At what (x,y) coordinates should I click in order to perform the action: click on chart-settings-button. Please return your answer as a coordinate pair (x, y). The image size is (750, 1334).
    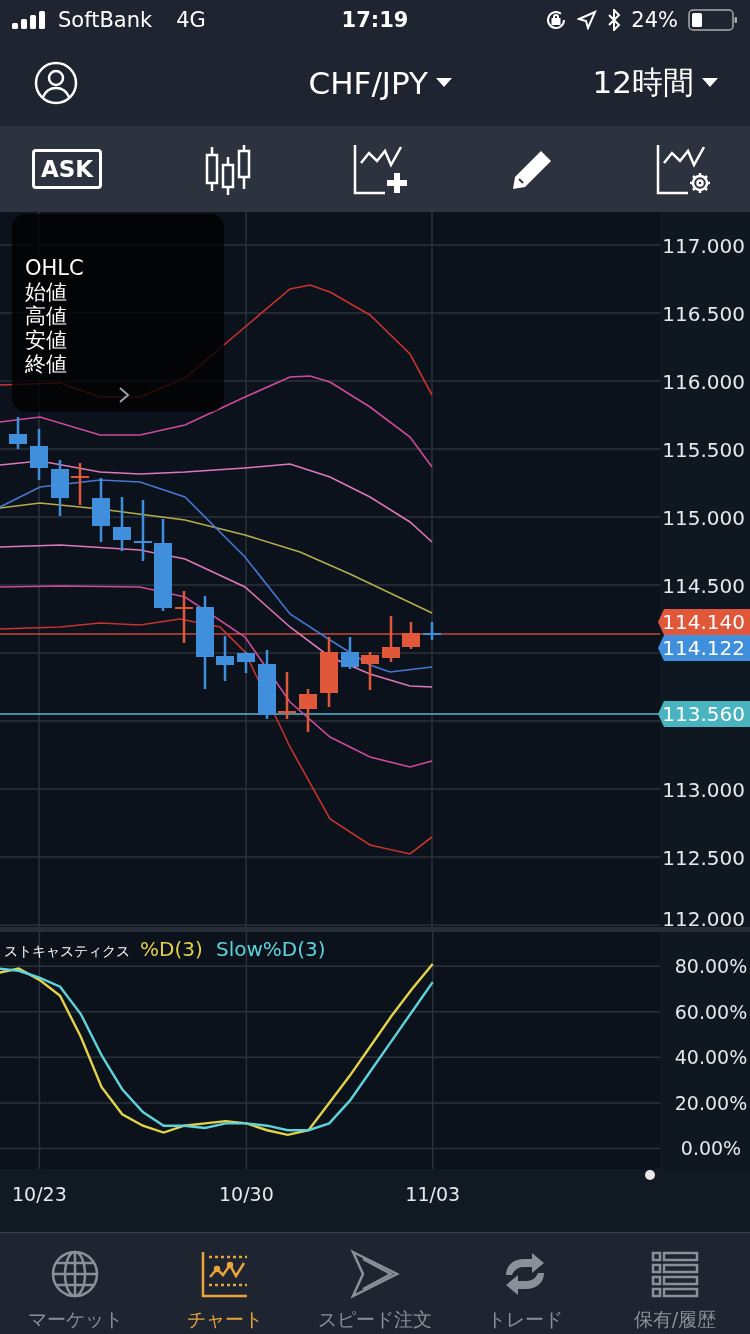
    Looking at the image, I should click on (683, 169).